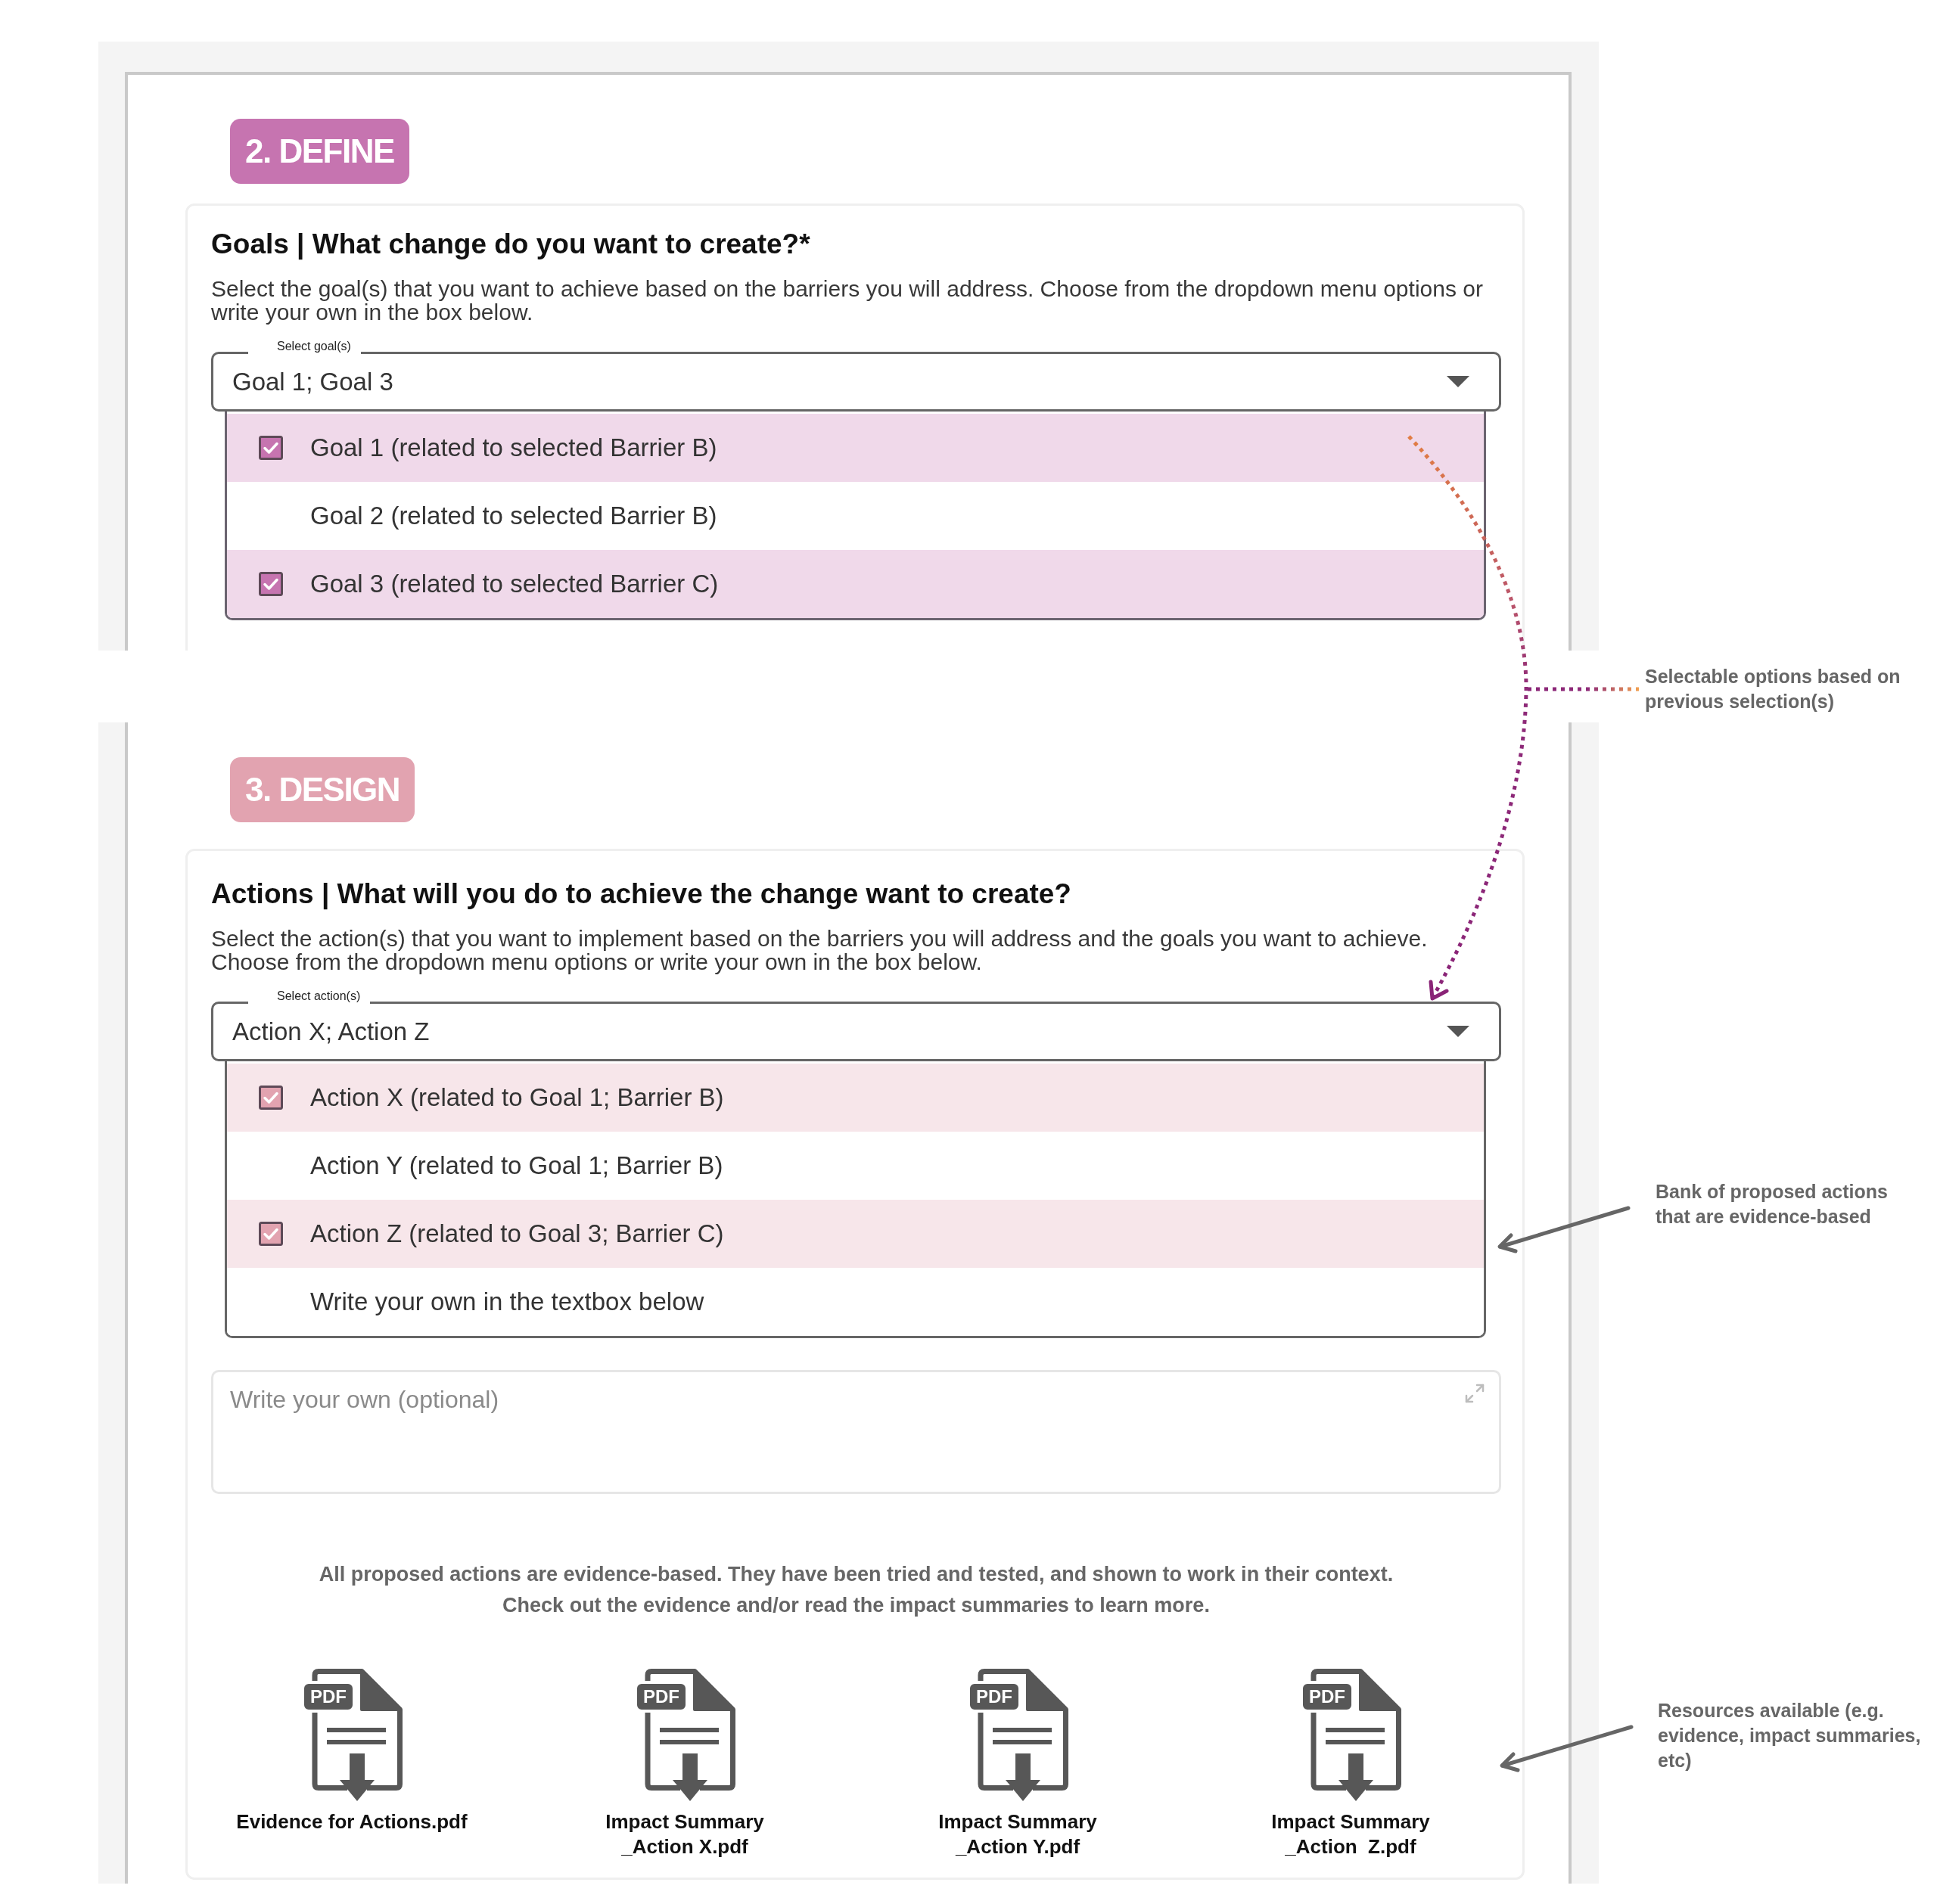 This screenshot has width=1937, height=1904. Describe the element at coordinates (641, 894) in the screenshot. I see `section-title: Actions | What will you do to achieve the change want to create?` at that location.